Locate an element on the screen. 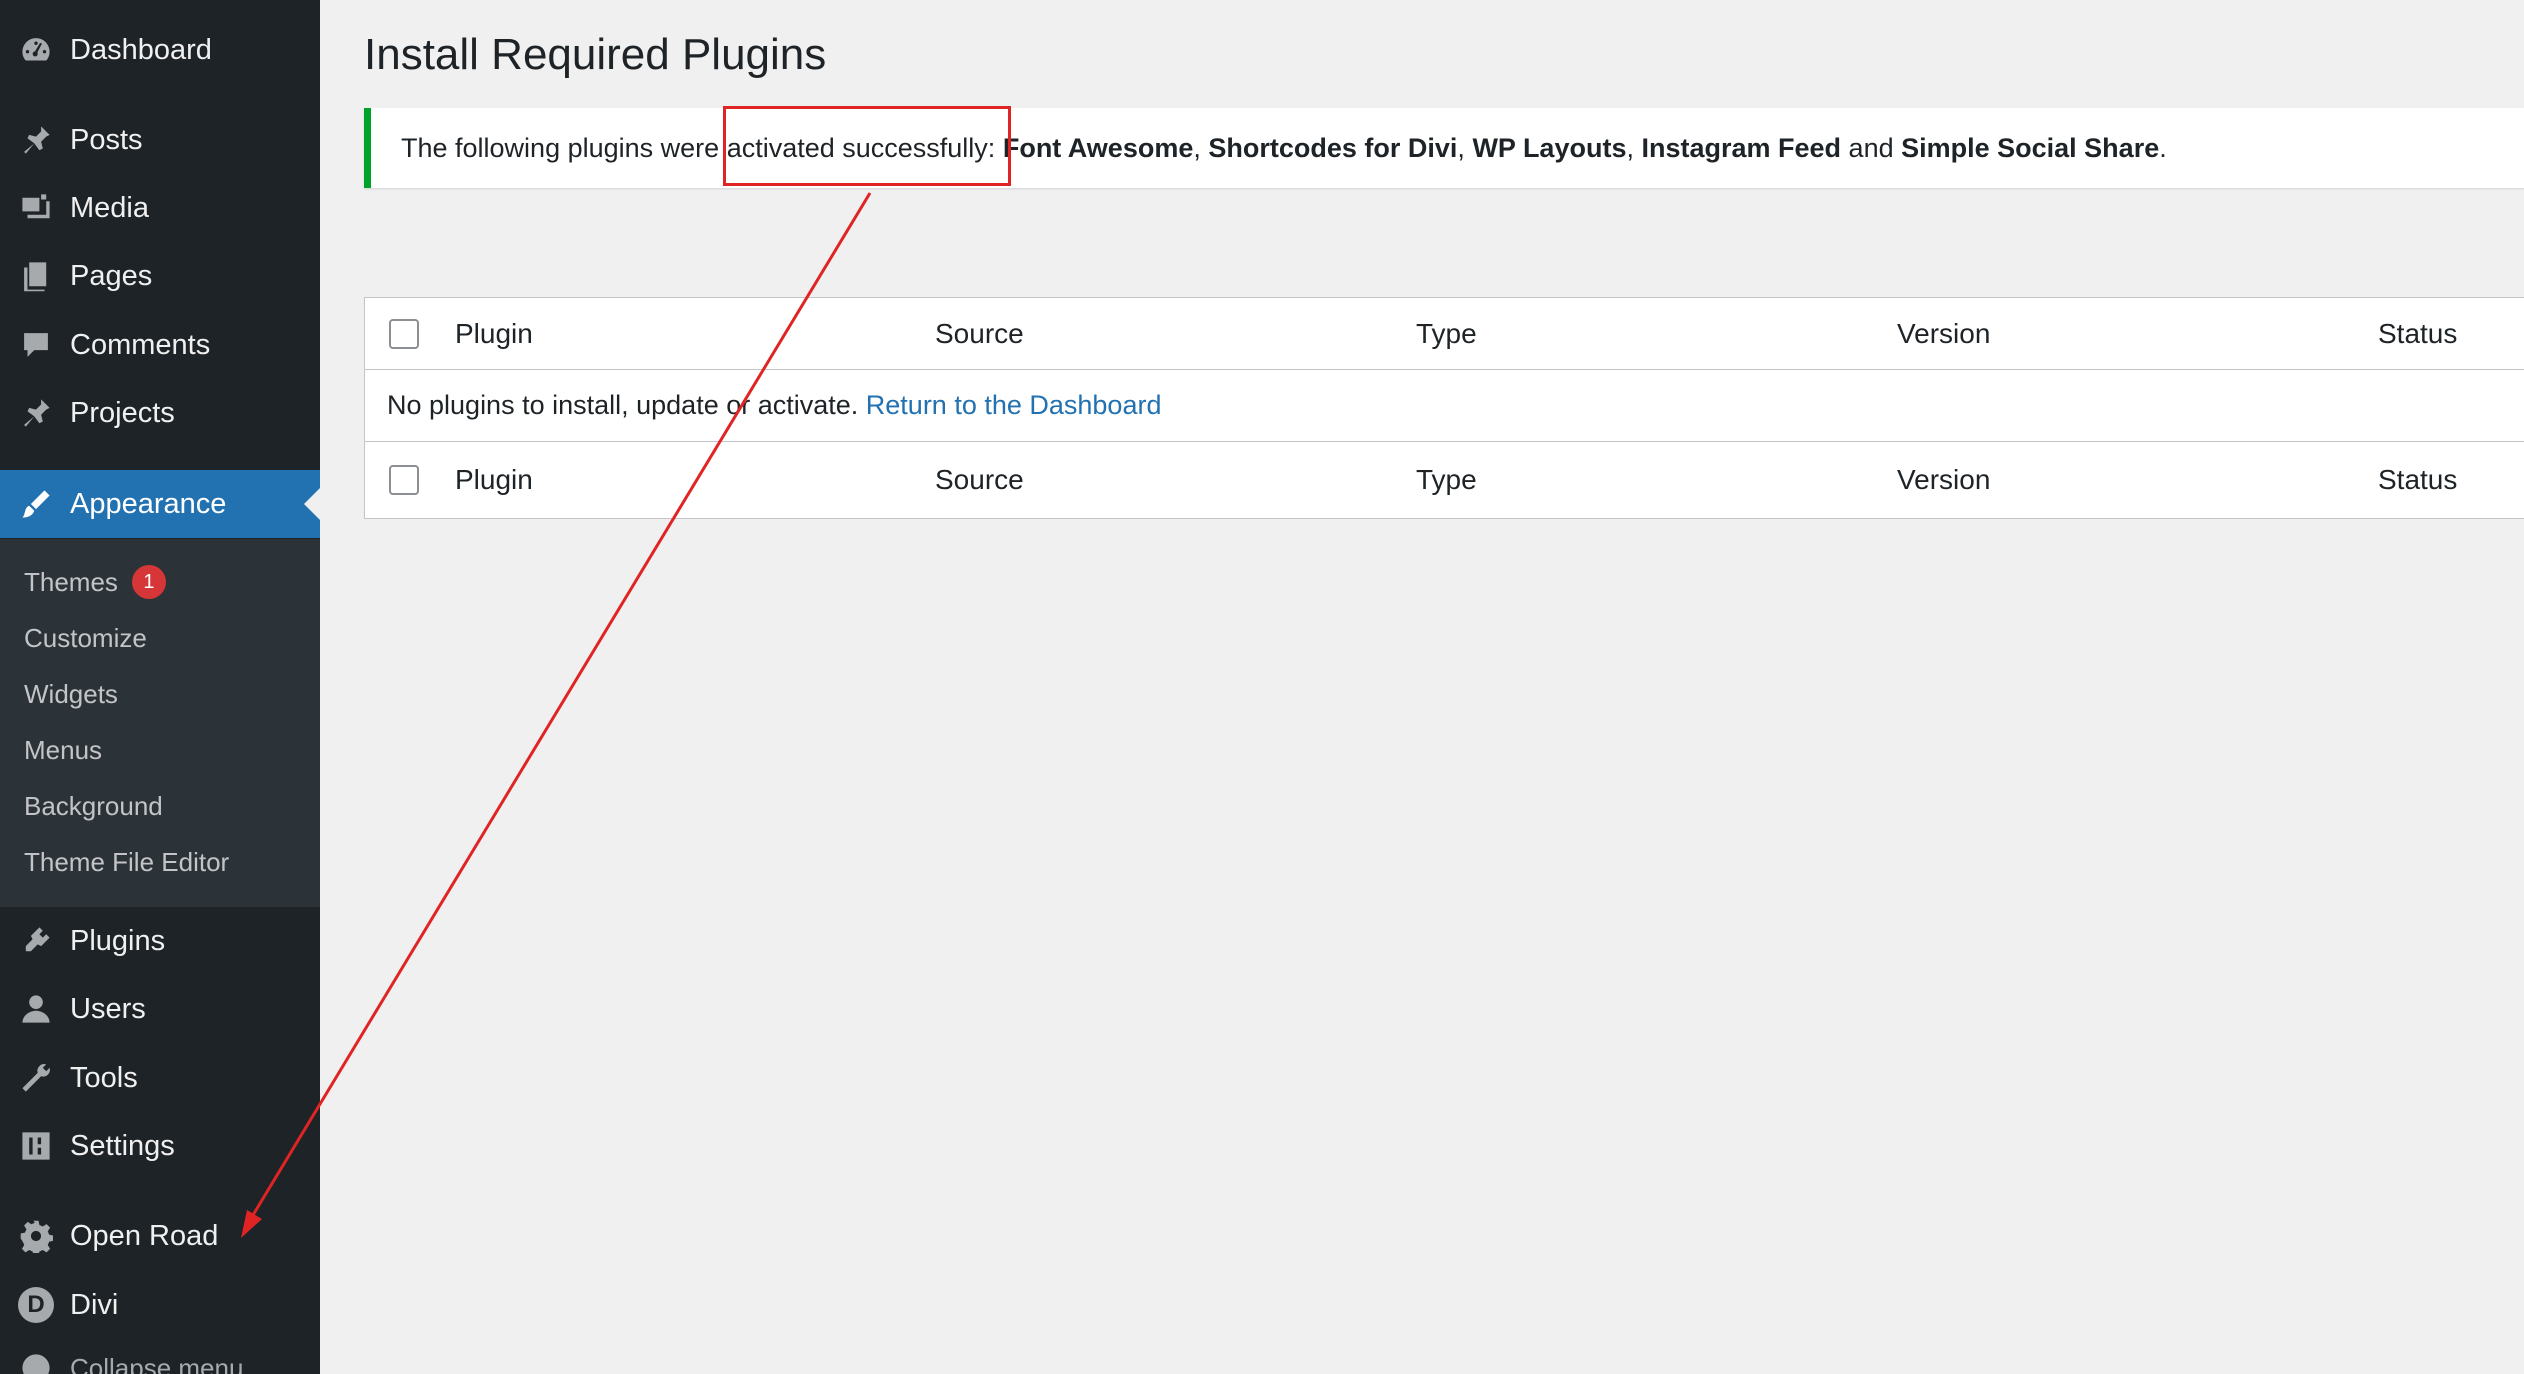 Image resolution: width=2524 pixels, height=1374 pixels. page-title: Install Required Plugins is located at coordinates (595, 54).